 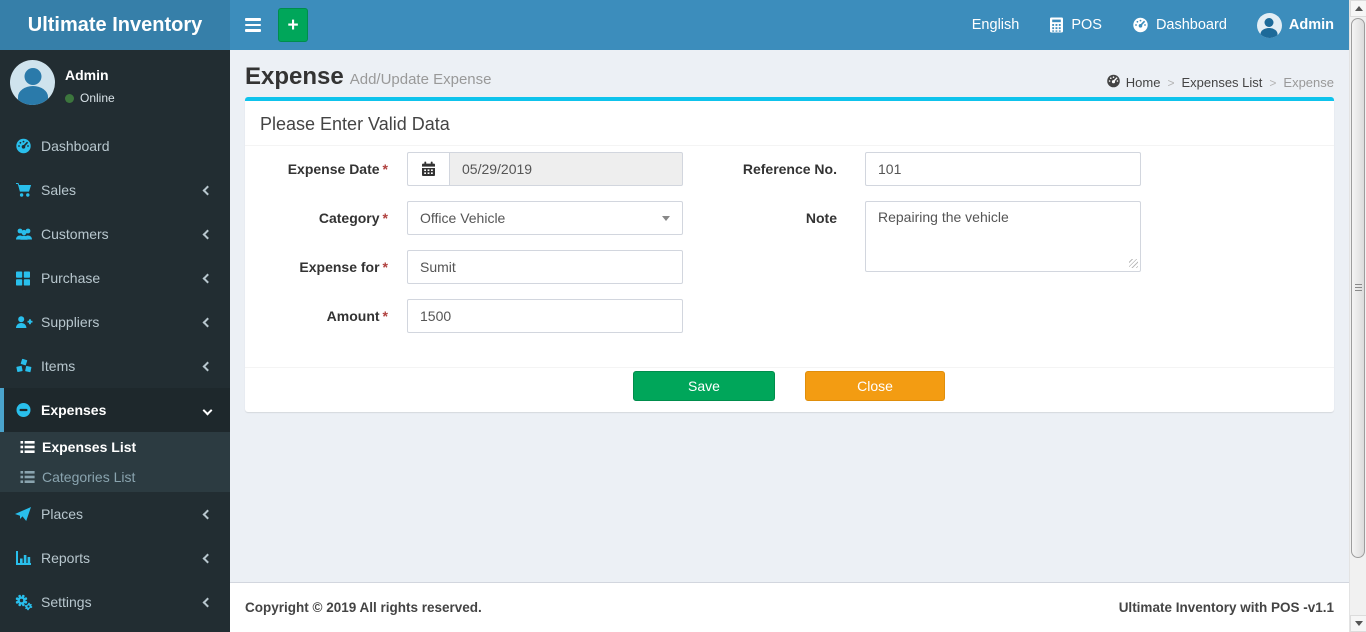 I want to click on grid-icon, so click(x=28, y=278).